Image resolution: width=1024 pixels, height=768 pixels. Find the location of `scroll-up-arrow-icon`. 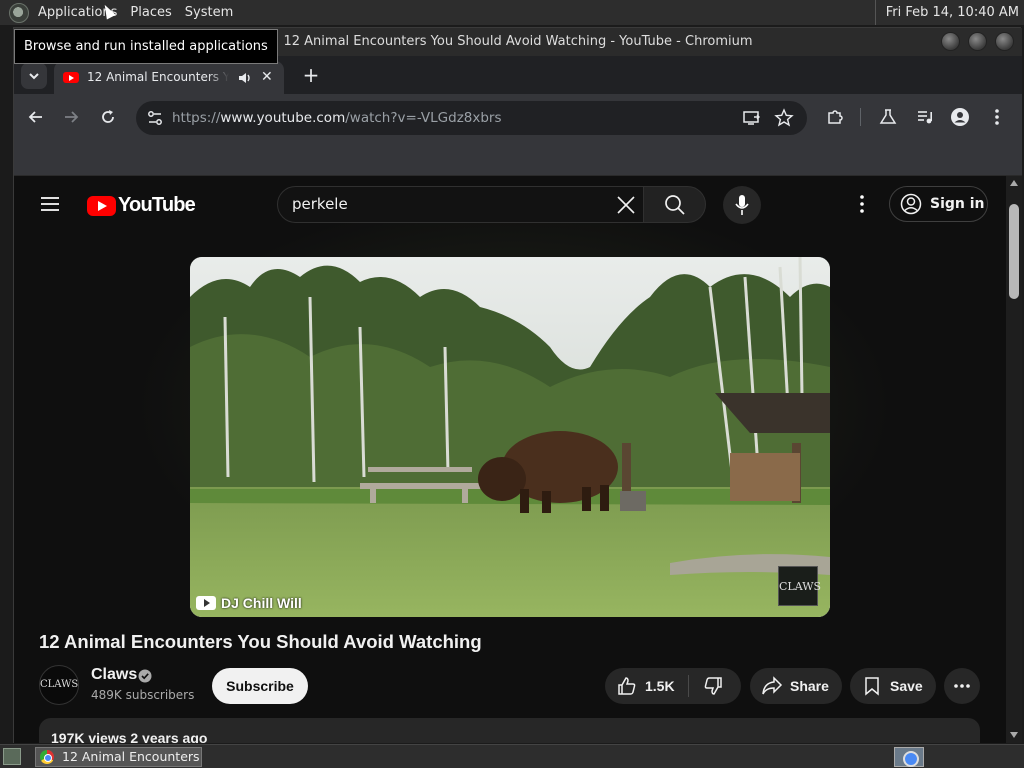

scroll-up-arrow-icon is located at coordinates (1014, 183).